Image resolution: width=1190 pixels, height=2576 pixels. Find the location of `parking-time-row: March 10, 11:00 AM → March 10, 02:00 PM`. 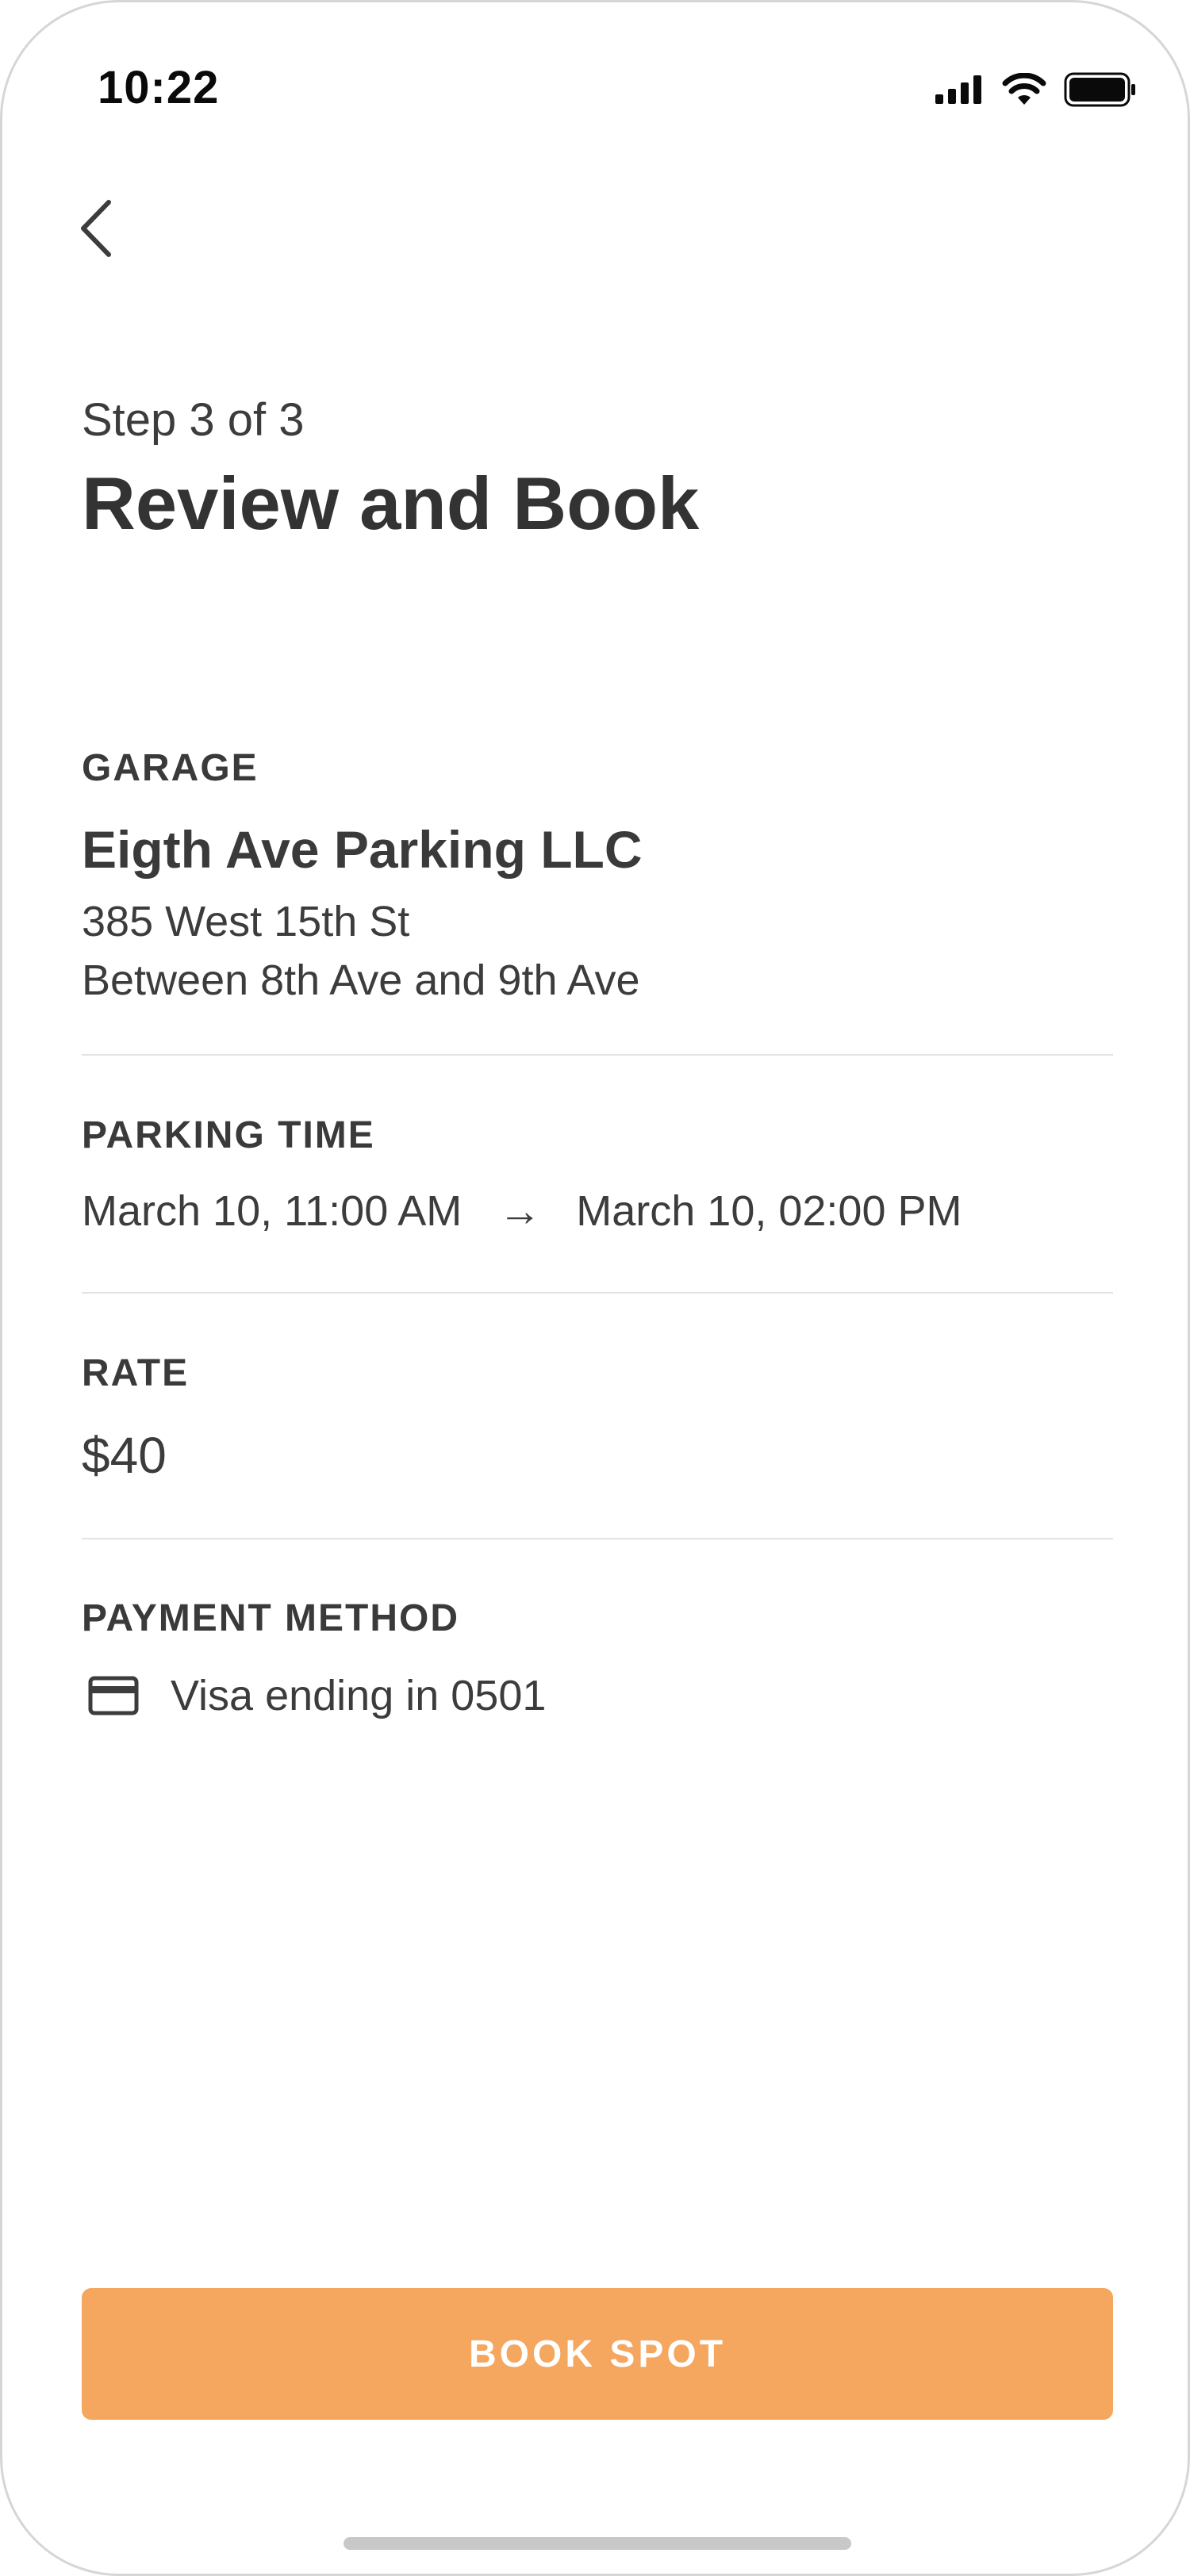

parking-time-row: March 10, 11:00 AM → March 10, 02:00 PM is located at coordinates (522, 1211).